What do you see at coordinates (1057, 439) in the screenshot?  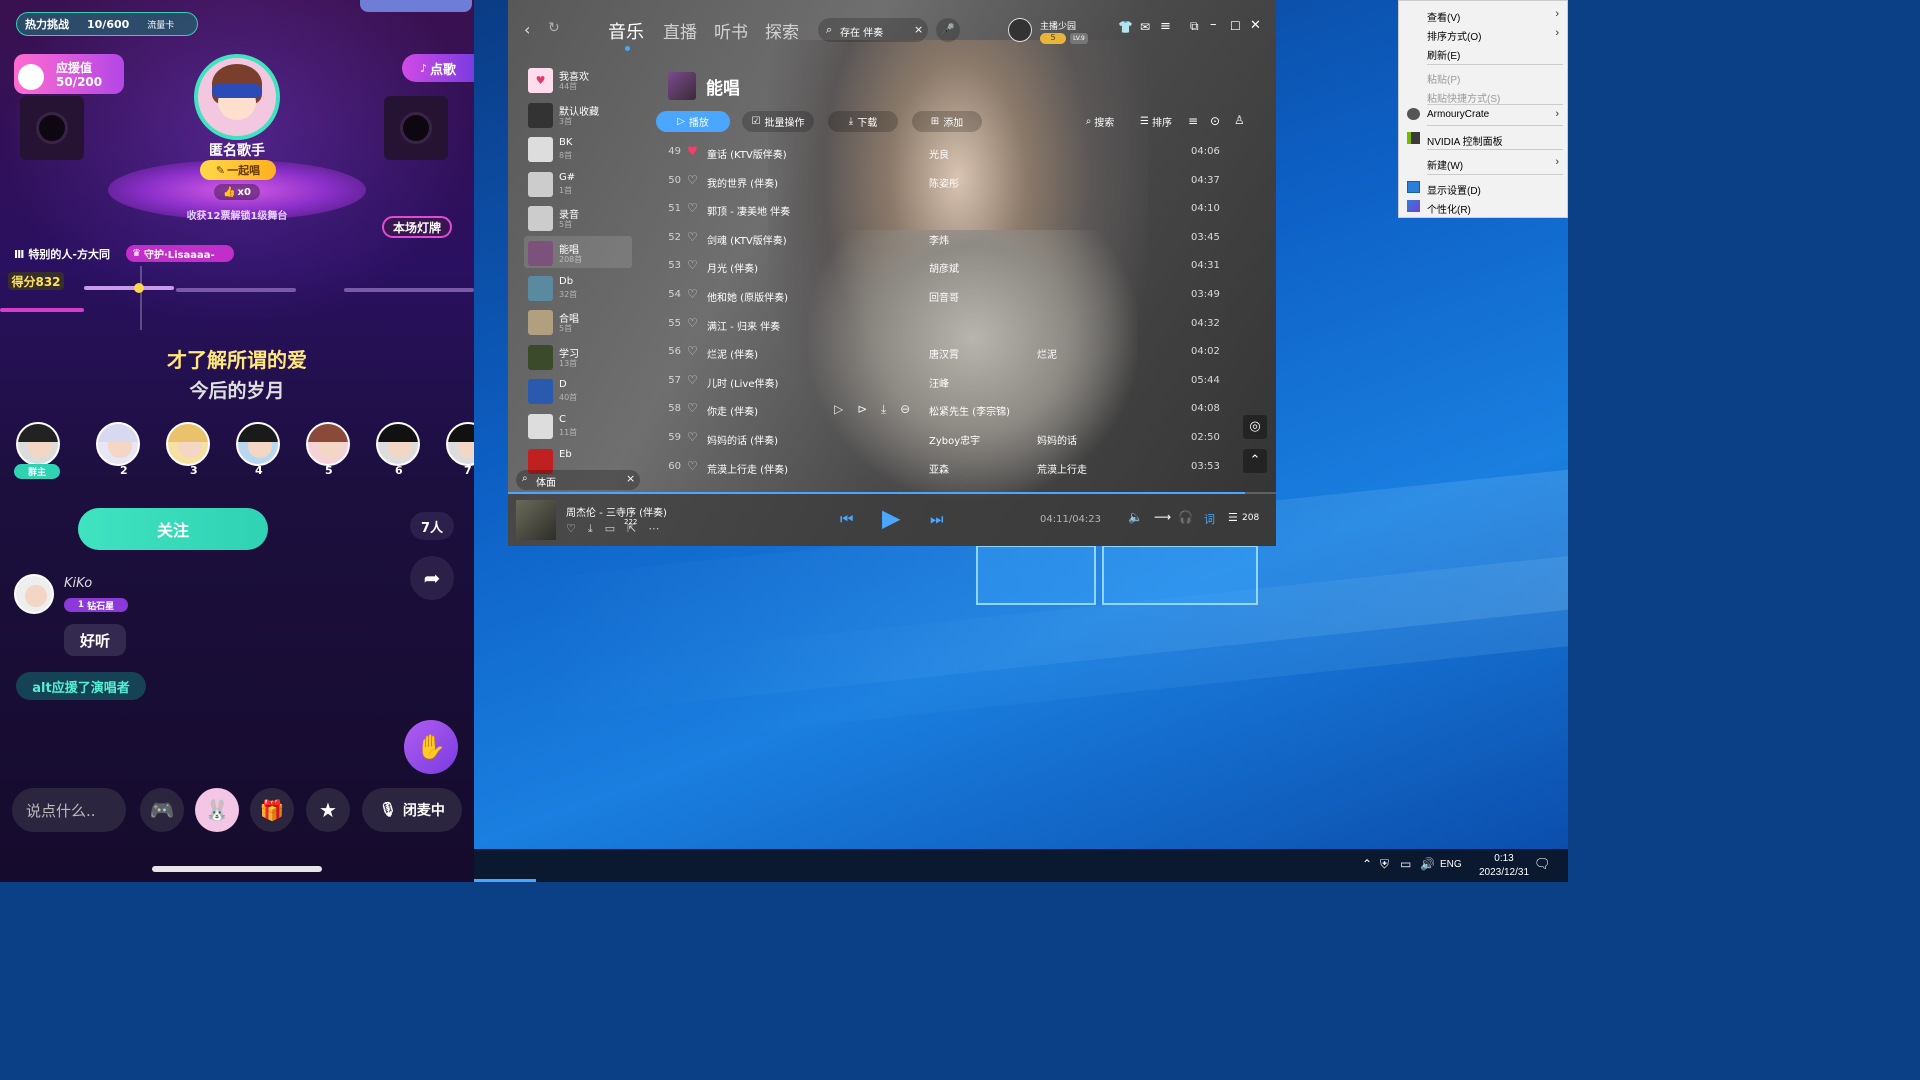 I see `song-album: 妈妈的话` at bounding box center [1057, 439].